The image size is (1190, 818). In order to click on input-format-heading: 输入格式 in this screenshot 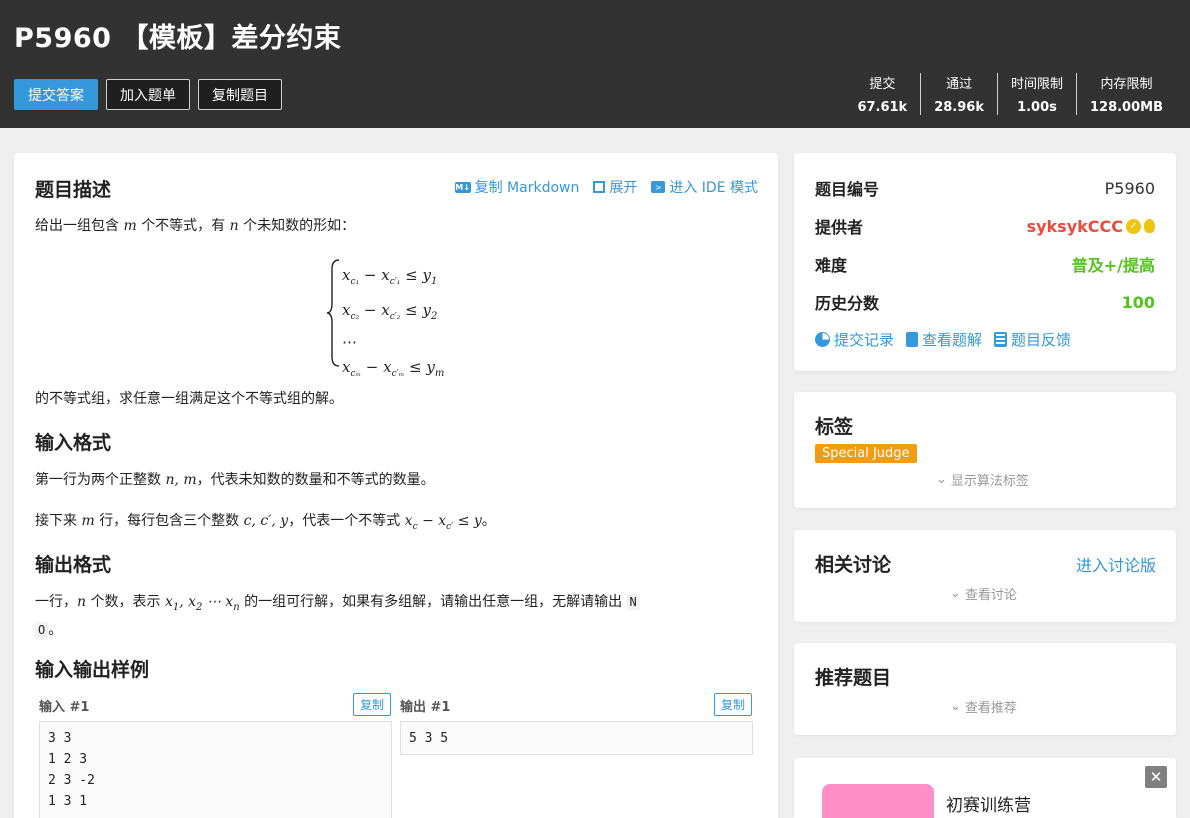, I will do `click(73, 443)`.